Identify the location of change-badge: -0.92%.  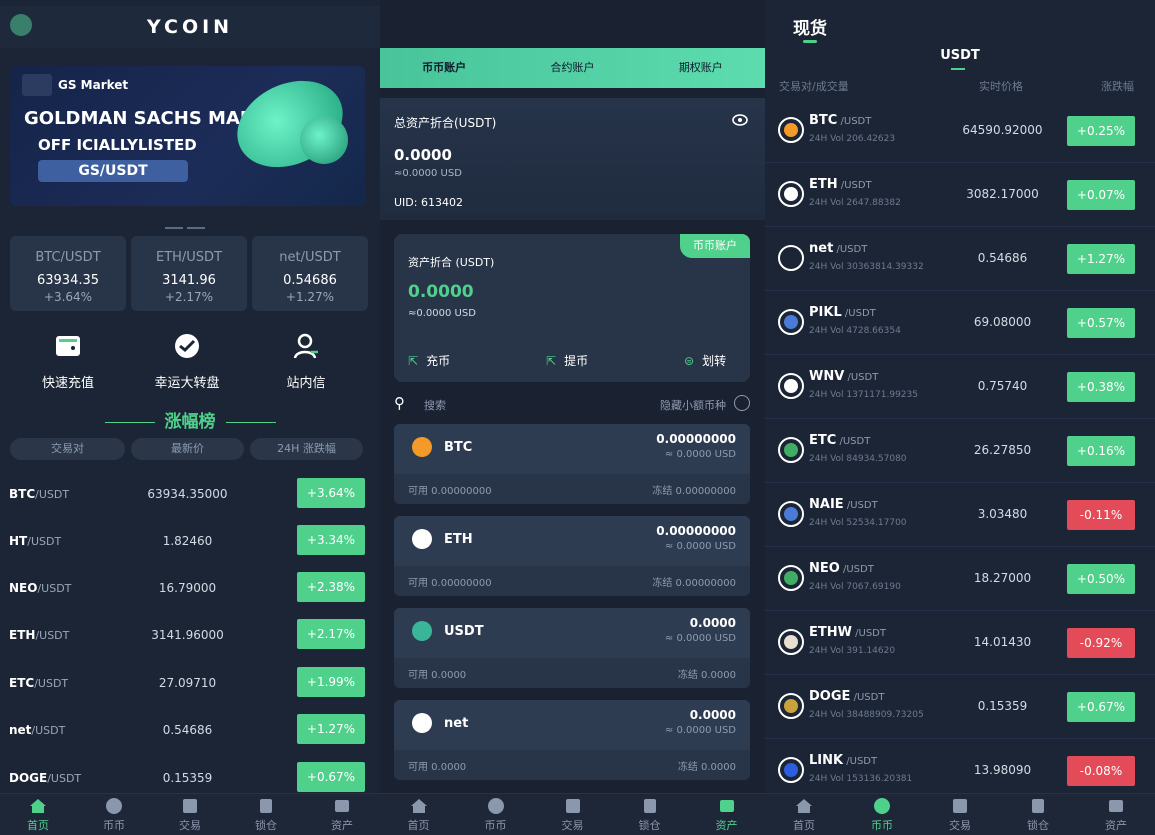
(1101, 643).